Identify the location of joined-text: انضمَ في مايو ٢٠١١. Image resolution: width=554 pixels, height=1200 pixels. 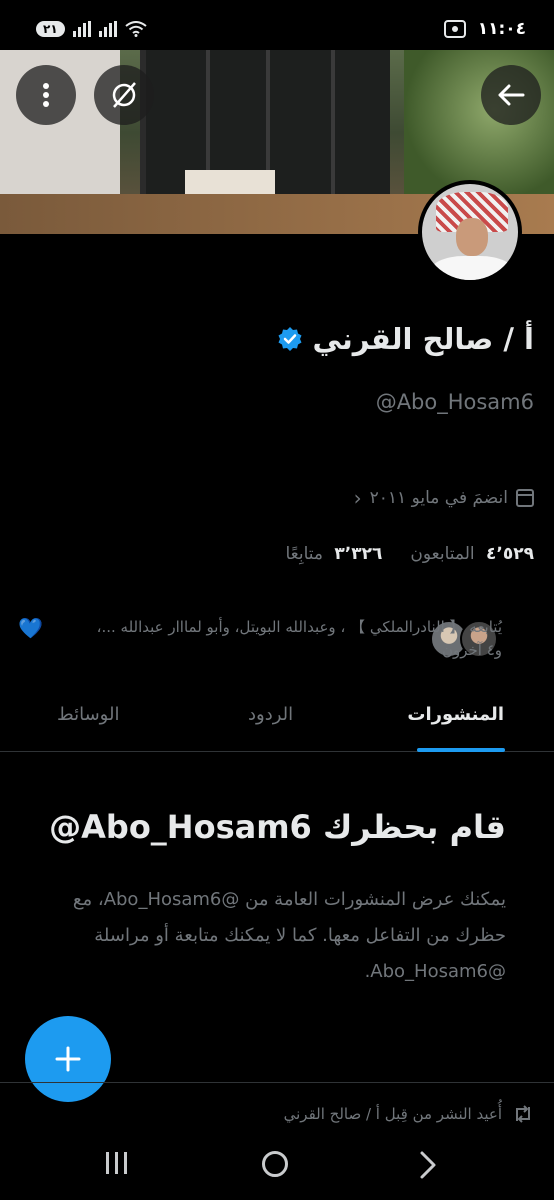
(438, 498).